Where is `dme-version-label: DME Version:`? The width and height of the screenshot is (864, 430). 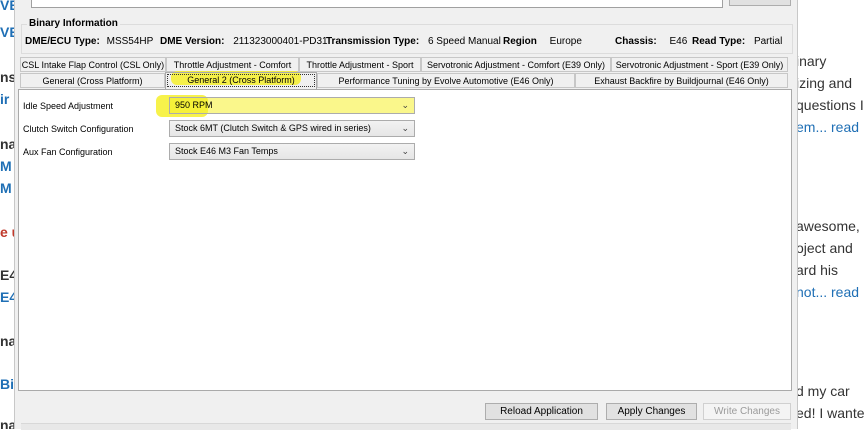
dme-version-label: DME Version: is located at coordinates (192, 41).